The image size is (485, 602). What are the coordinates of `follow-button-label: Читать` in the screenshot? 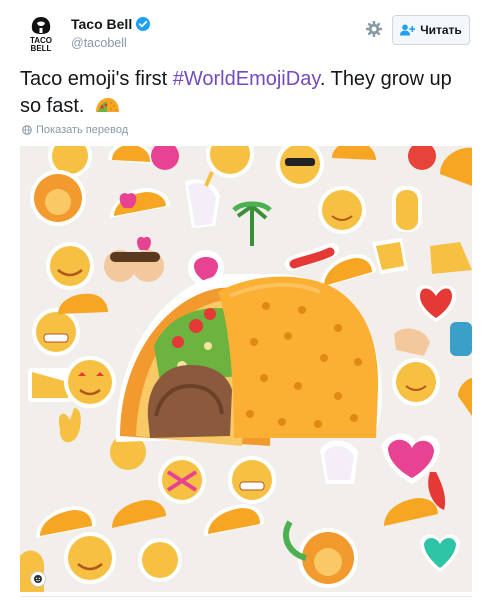 It's located at (441, 30).